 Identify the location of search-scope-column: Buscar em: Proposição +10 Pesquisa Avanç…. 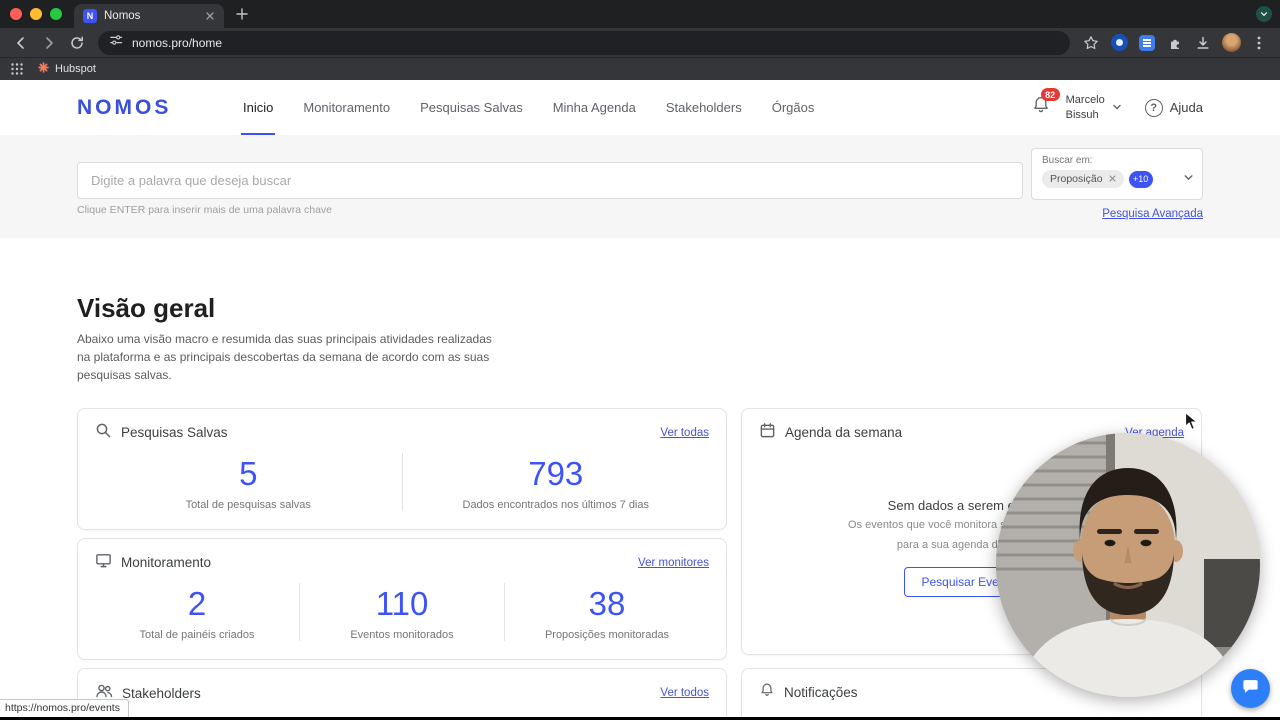
(1117, 184).